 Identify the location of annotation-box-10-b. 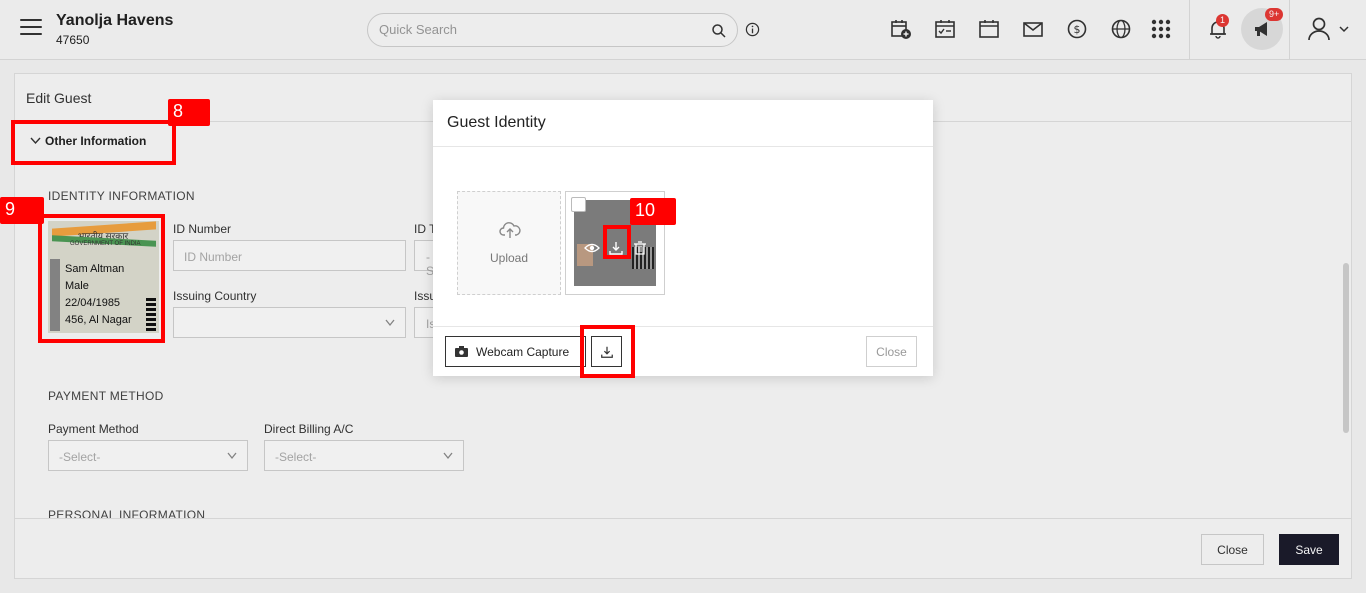
(607, 351).